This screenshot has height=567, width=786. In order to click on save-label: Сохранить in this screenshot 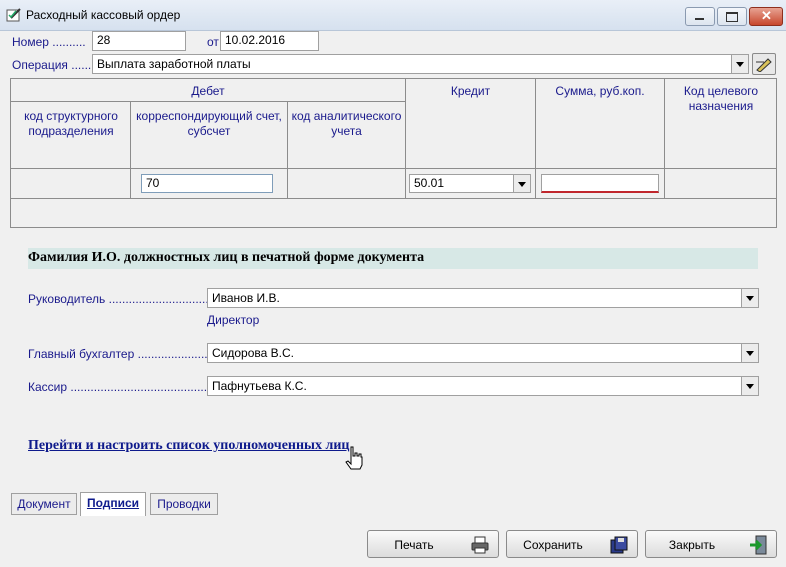, I will do `click(553, 545)`.